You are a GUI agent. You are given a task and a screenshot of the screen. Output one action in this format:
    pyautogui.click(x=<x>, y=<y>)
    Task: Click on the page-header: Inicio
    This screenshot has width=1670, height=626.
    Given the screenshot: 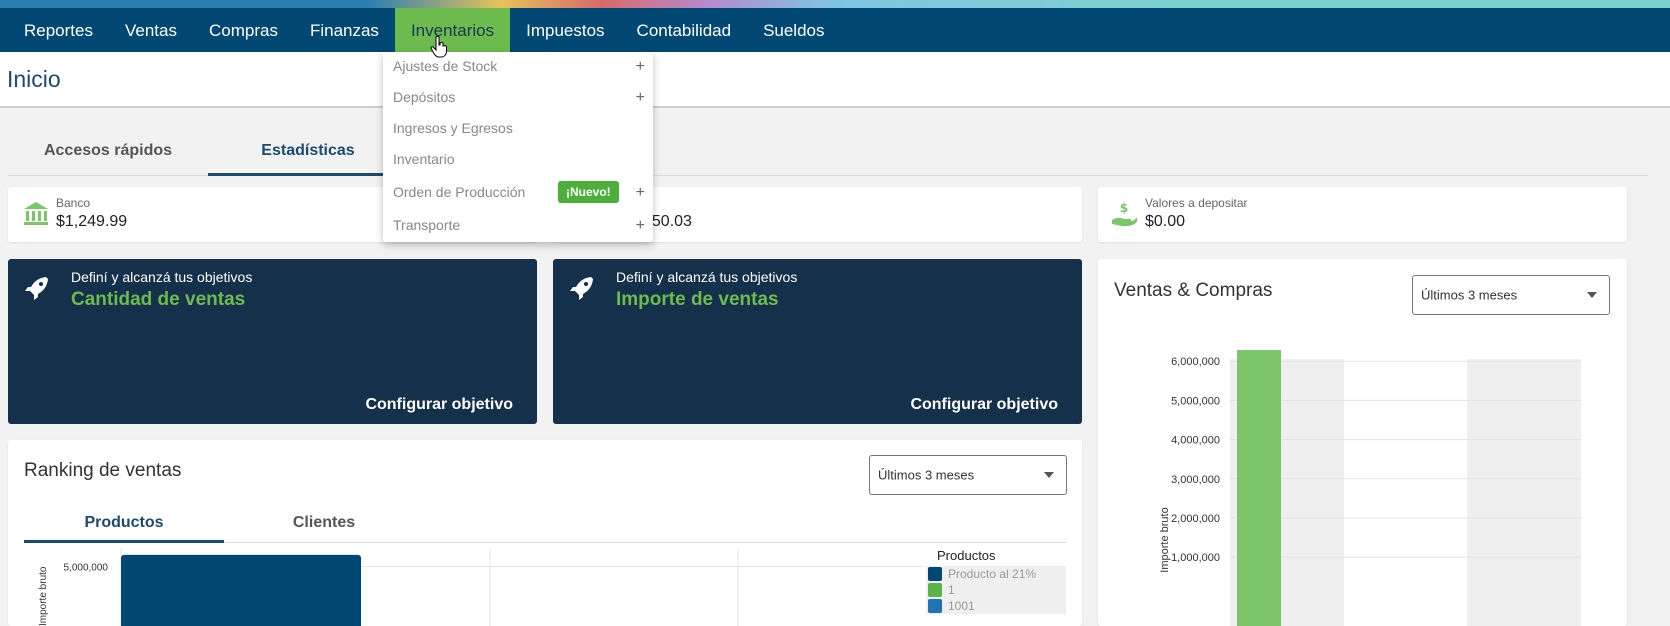 What is the action you would take?
    pyautogui.click(x=835, y=80)
    